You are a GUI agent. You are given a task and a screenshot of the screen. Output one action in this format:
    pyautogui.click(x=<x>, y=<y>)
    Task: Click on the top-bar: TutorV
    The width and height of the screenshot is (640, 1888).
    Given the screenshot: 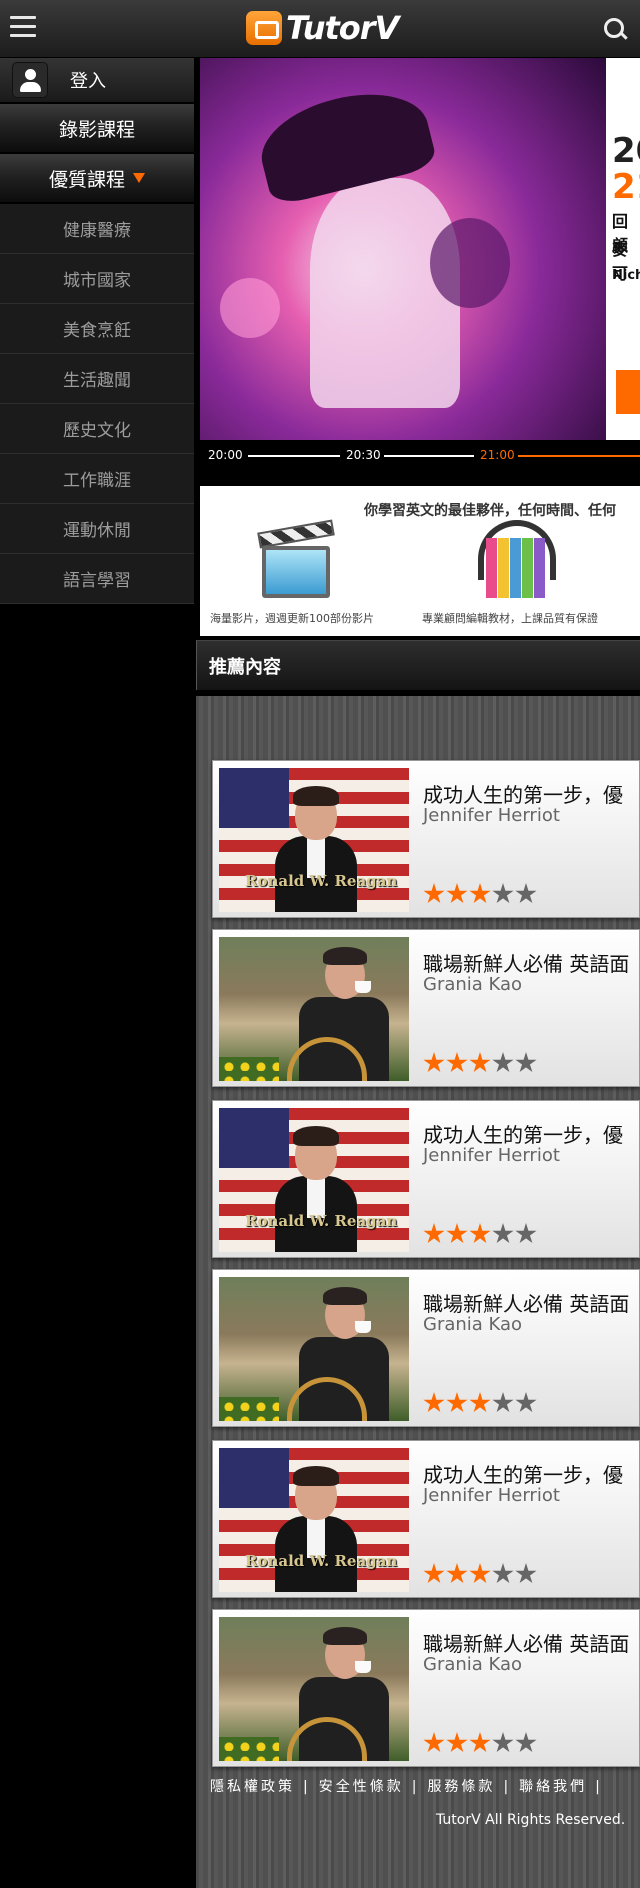 What is the action you would take?
    pyautogui.click(x=320, y=29)
    